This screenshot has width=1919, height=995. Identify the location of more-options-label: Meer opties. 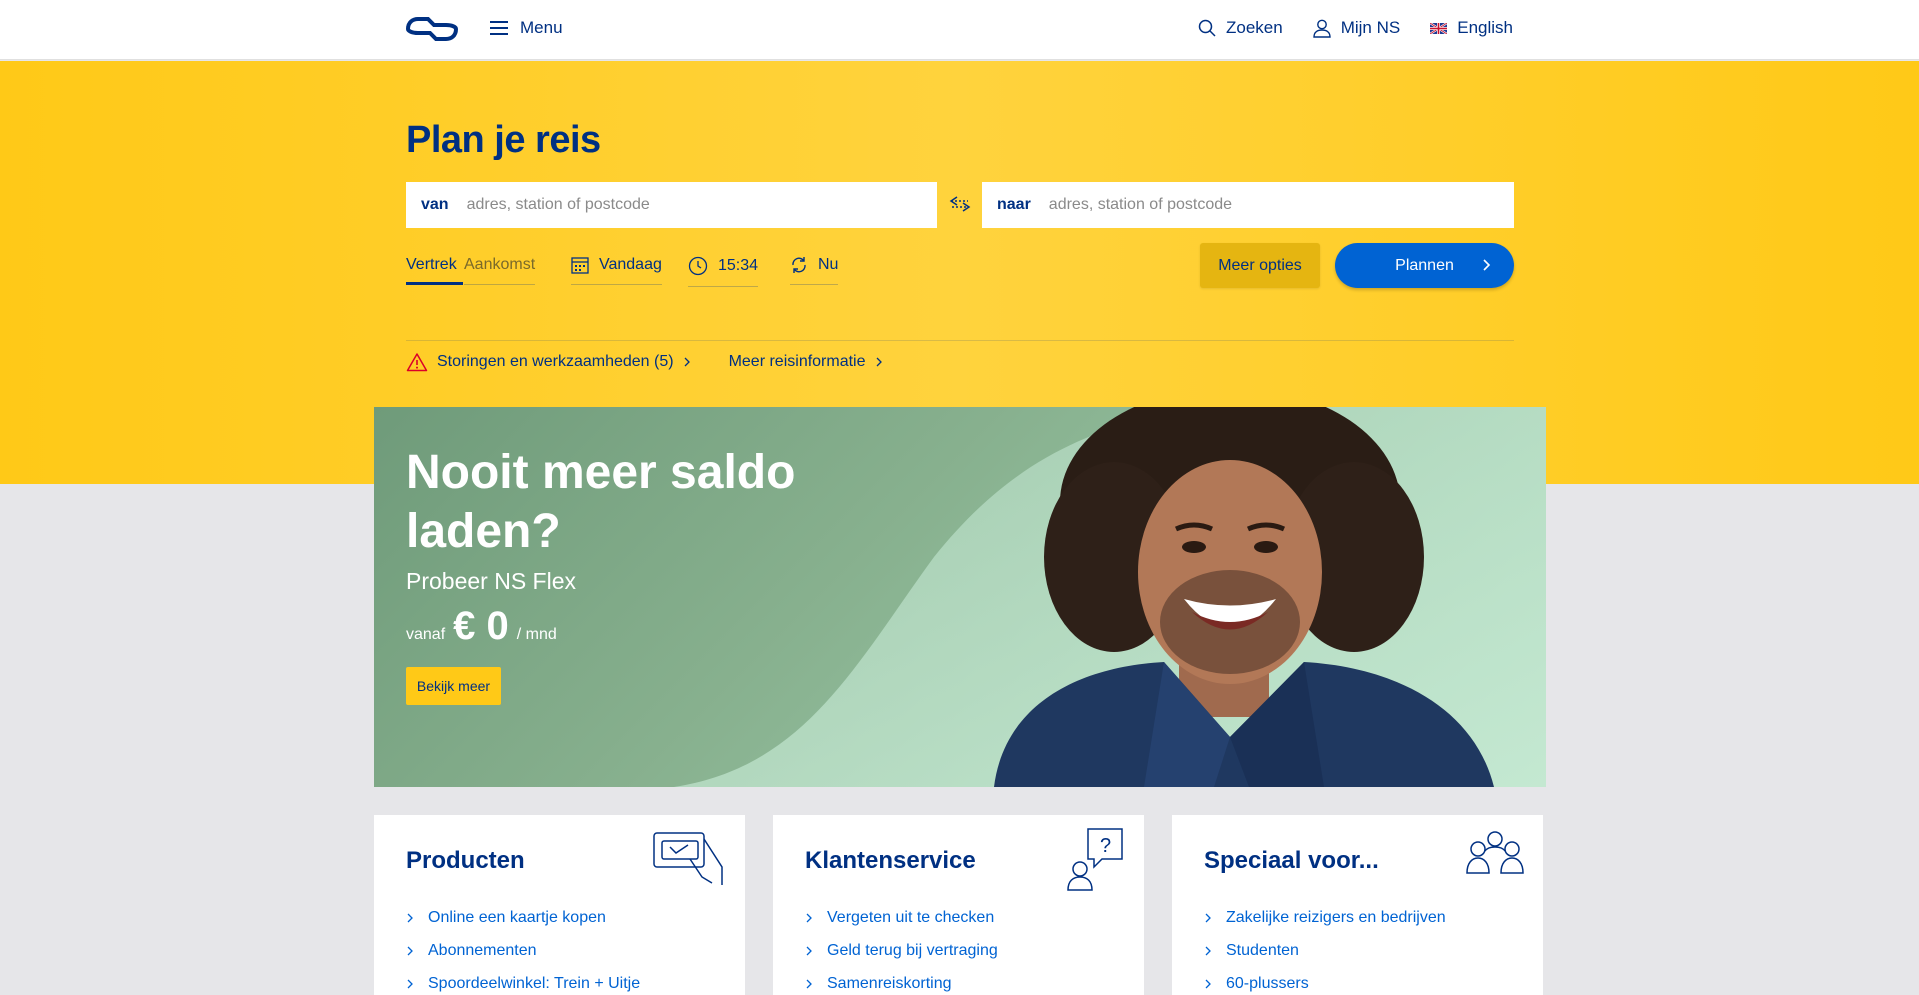
(1260, 265).